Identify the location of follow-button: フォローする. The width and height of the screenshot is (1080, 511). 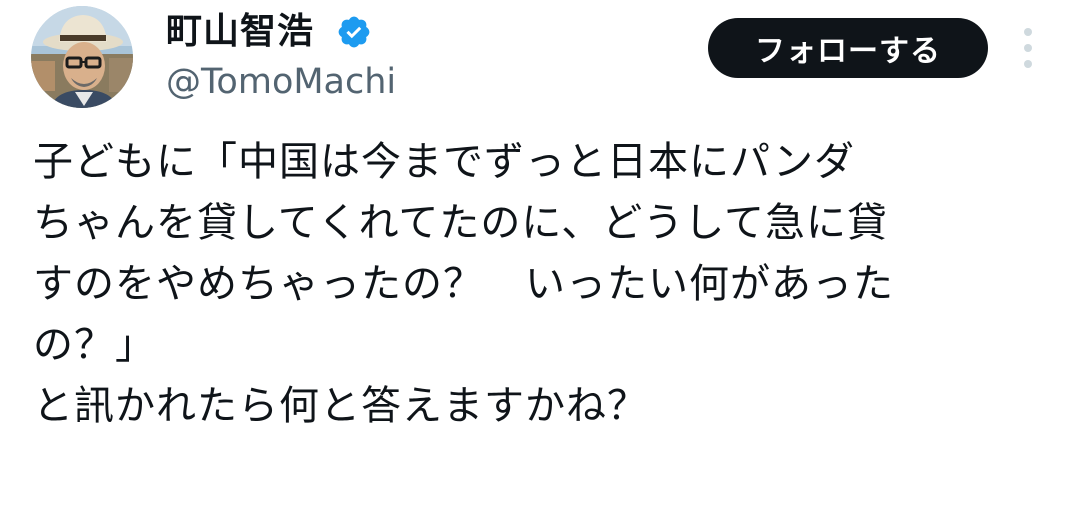
(848, 48).